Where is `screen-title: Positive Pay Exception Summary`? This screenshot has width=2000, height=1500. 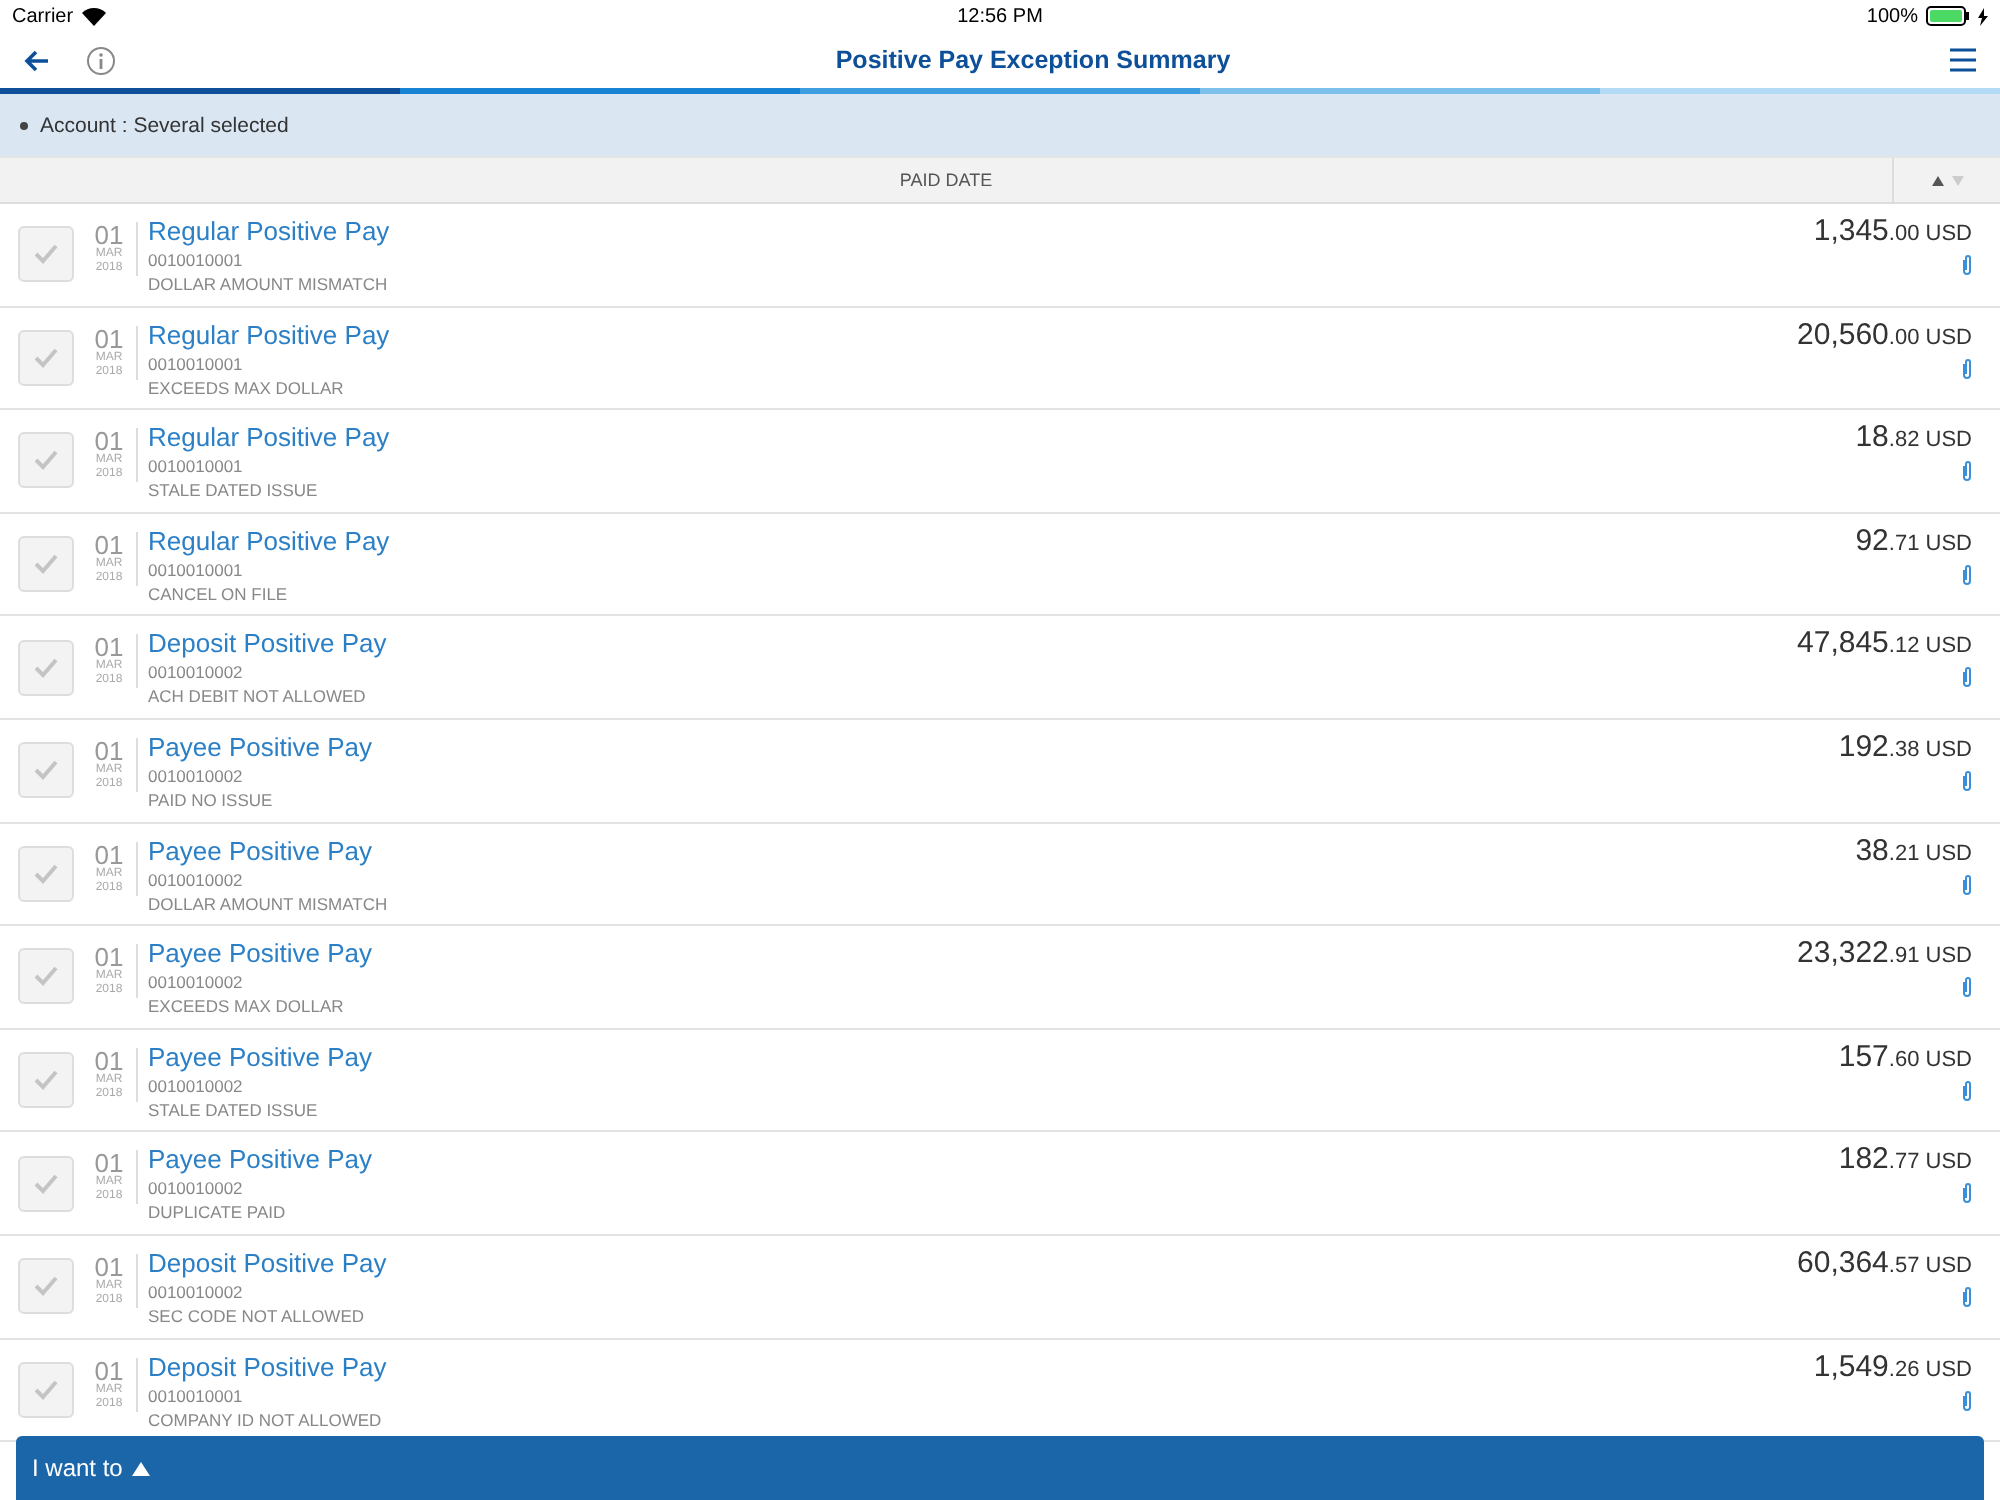 screen-title: Positive Pay Exception Summary is located at coordinates (1033, 60).